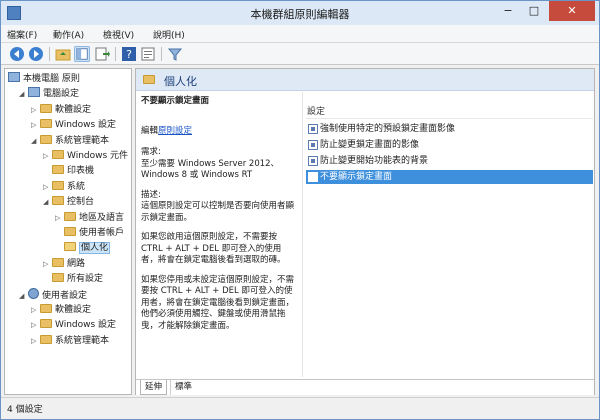 Image resolution: width=600 pixels, height=420 pixels. What do you see at coordinates (36, 54) in the screenshot?
I see `forward-icon` at bounding box center [36, 54].